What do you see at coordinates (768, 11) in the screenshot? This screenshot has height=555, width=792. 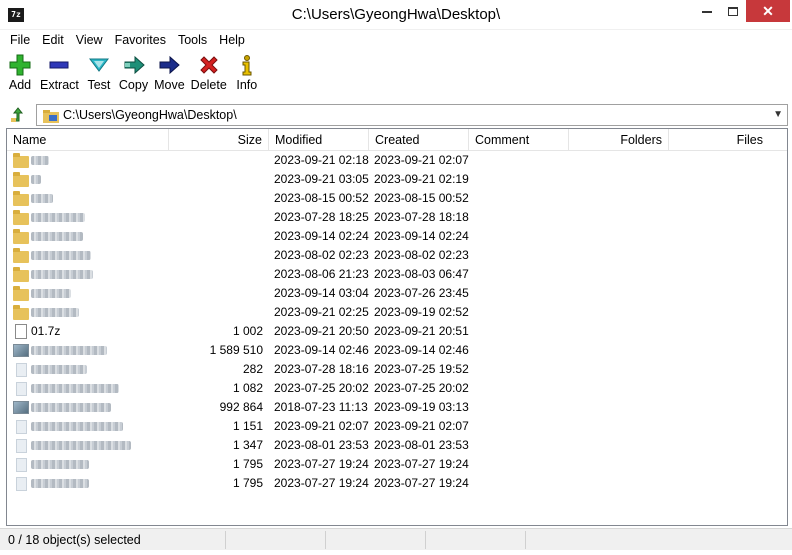 I see `close-button: ✕` at bounding box center [768, 11].